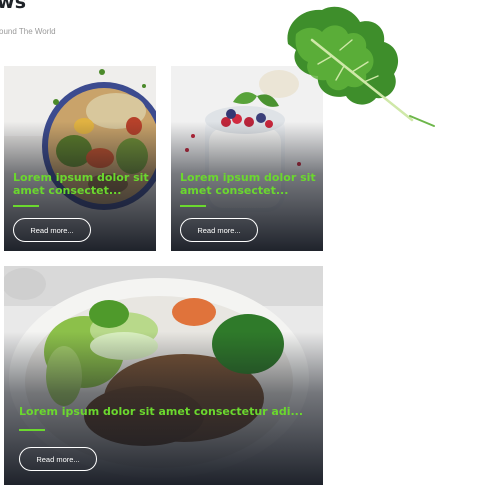 Image resolution: width=488 pixels, height=488 pixels. I want to click on section-heading: ws, so click(13, 6).